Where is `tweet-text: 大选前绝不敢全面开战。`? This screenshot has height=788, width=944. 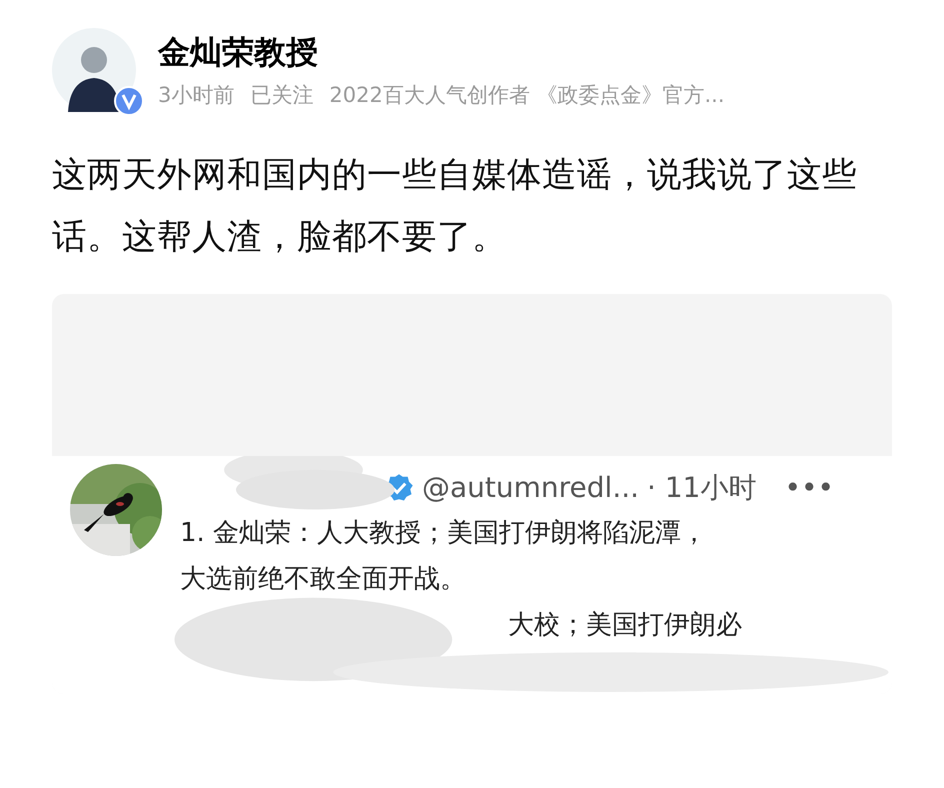 tweet-text: 大选前绝不敢全面开战。 is located at coordinates (323, 579).